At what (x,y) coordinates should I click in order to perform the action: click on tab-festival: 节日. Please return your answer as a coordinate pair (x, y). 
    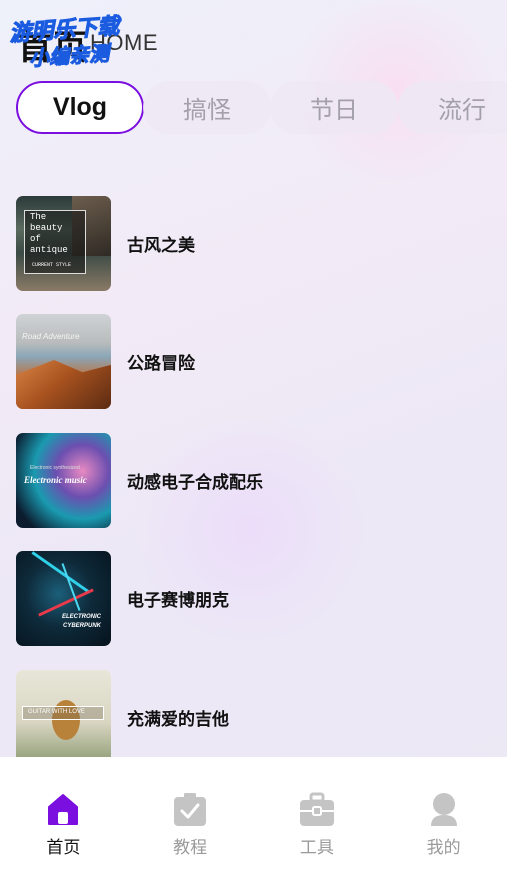
    Looking at the image, I should click on (334, 107).